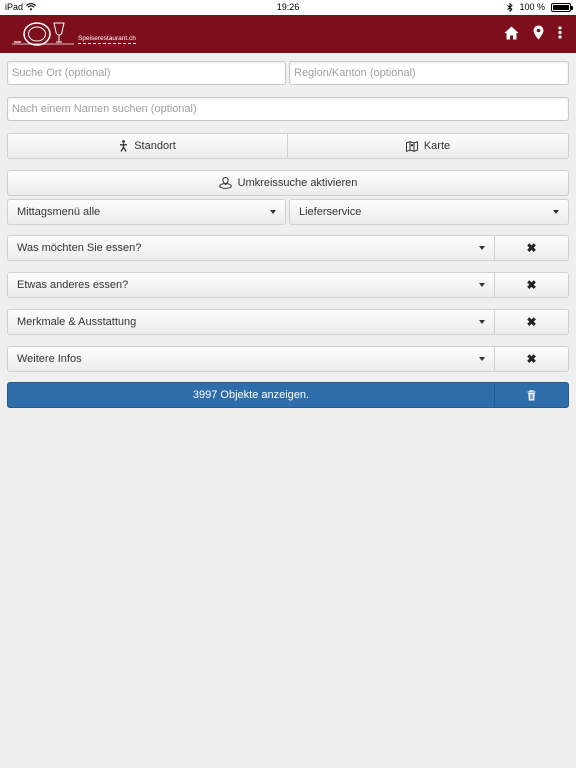 The image size is (576, 768). I want to click on results-label: 3997 Objekte anzeigen., so click(251, 395).